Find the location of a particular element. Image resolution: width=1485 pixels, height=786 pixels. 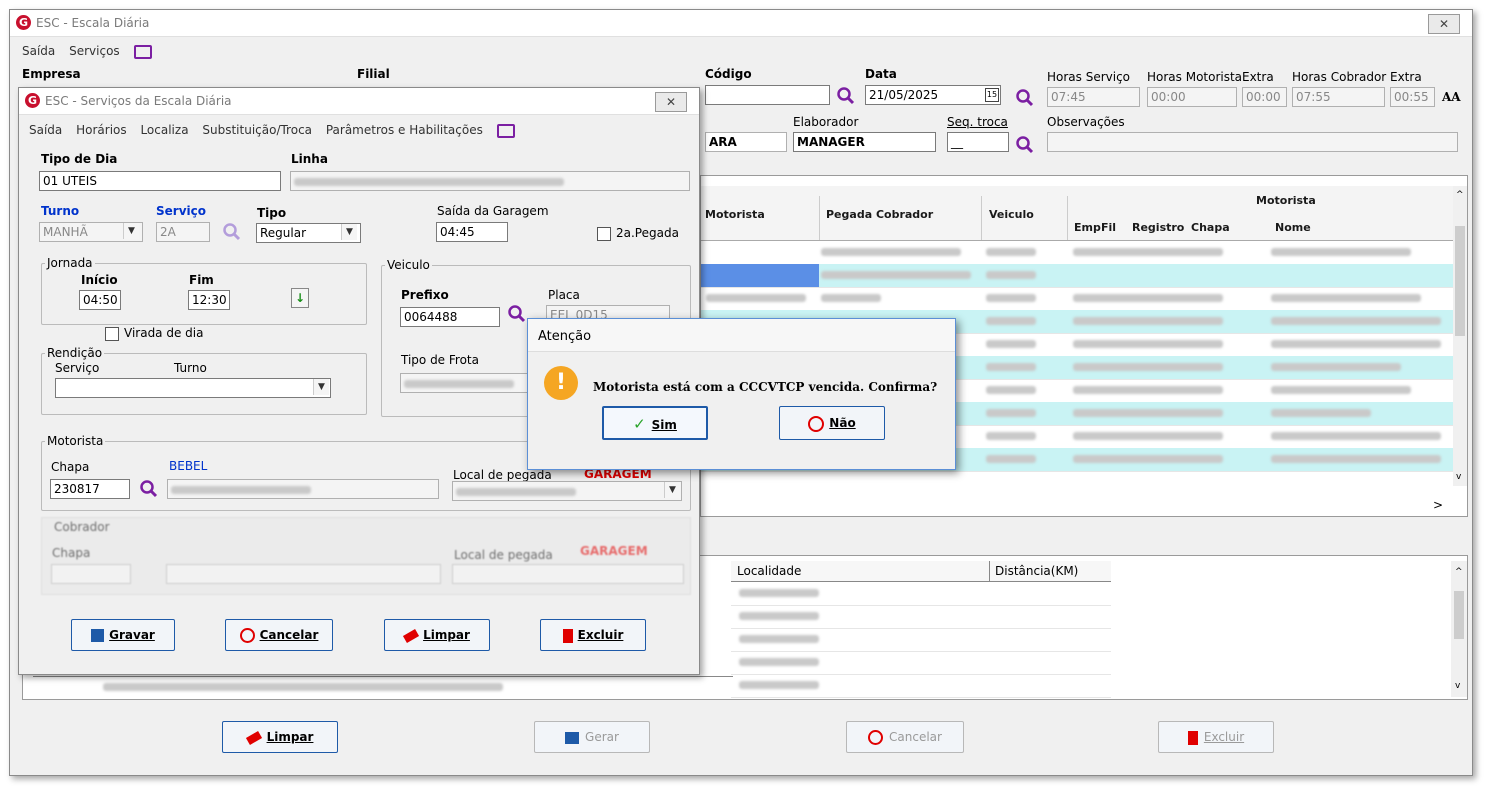

dialog-yes-button: ✓ Sim is located at coordinates (655, 423).